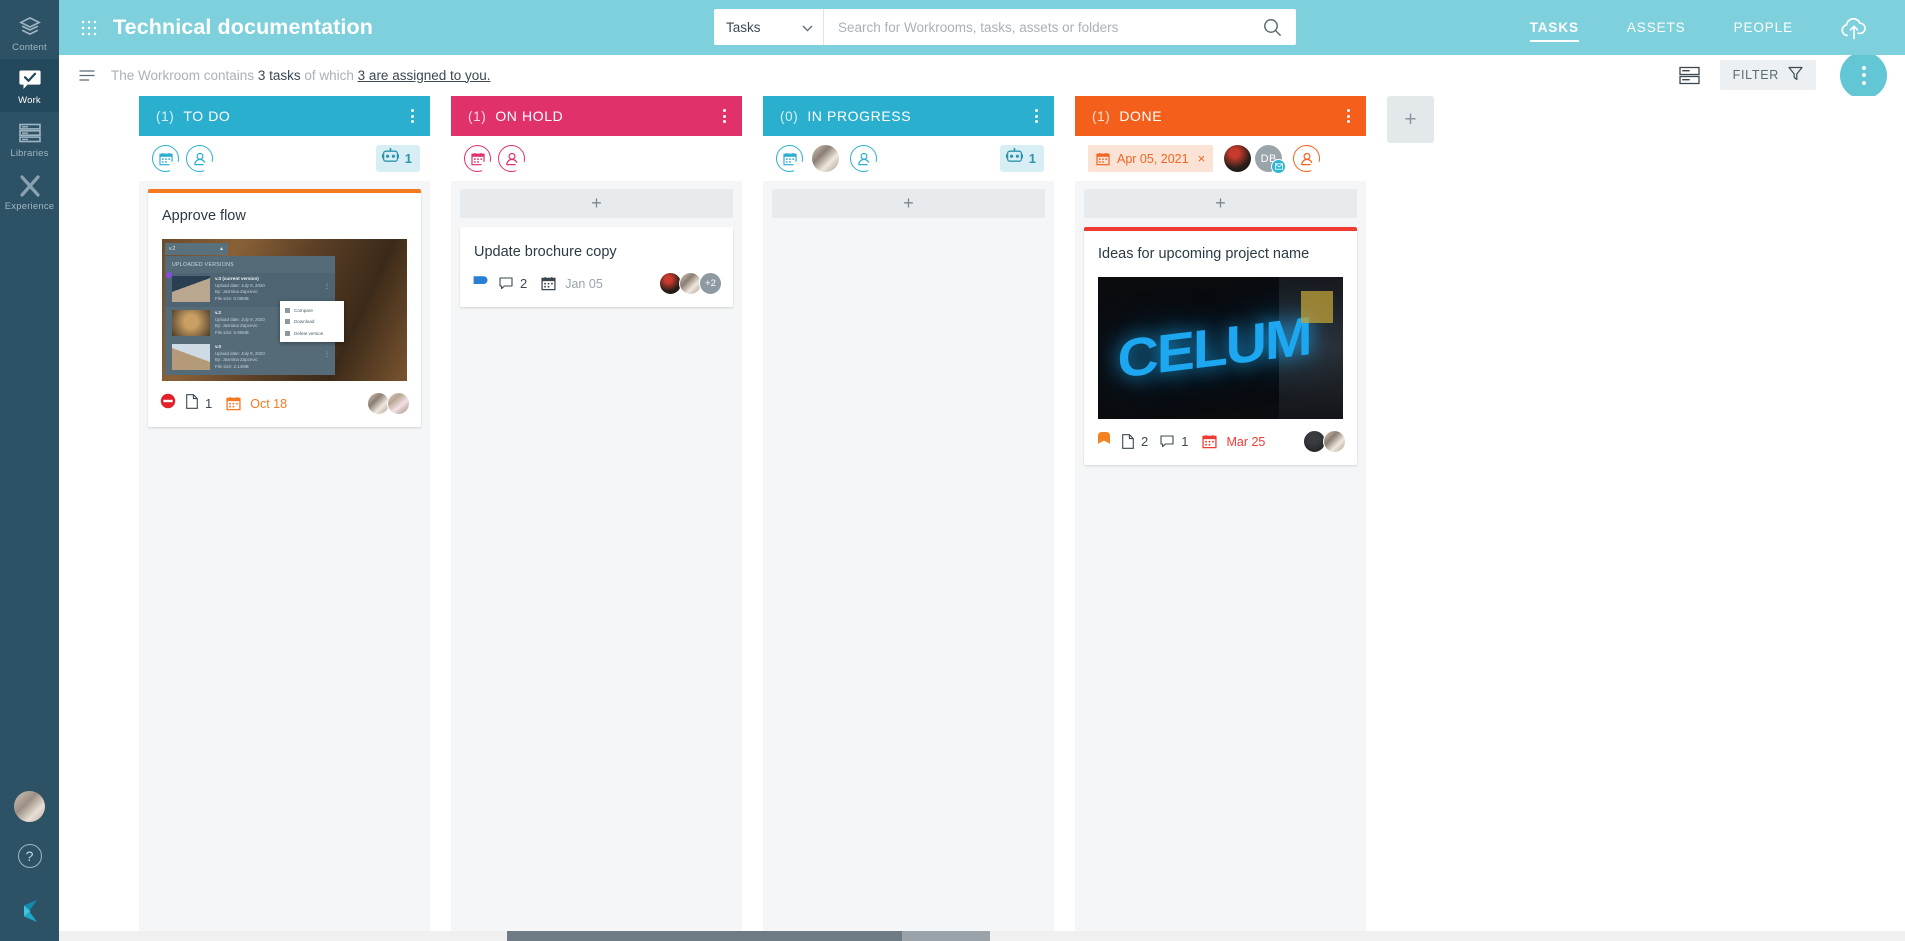 The image size is (1905, 941). What do you see at coordinates (204, 216) in the screenshot?
I see `card-title: Approve flow` at bounding box center [204, 216].